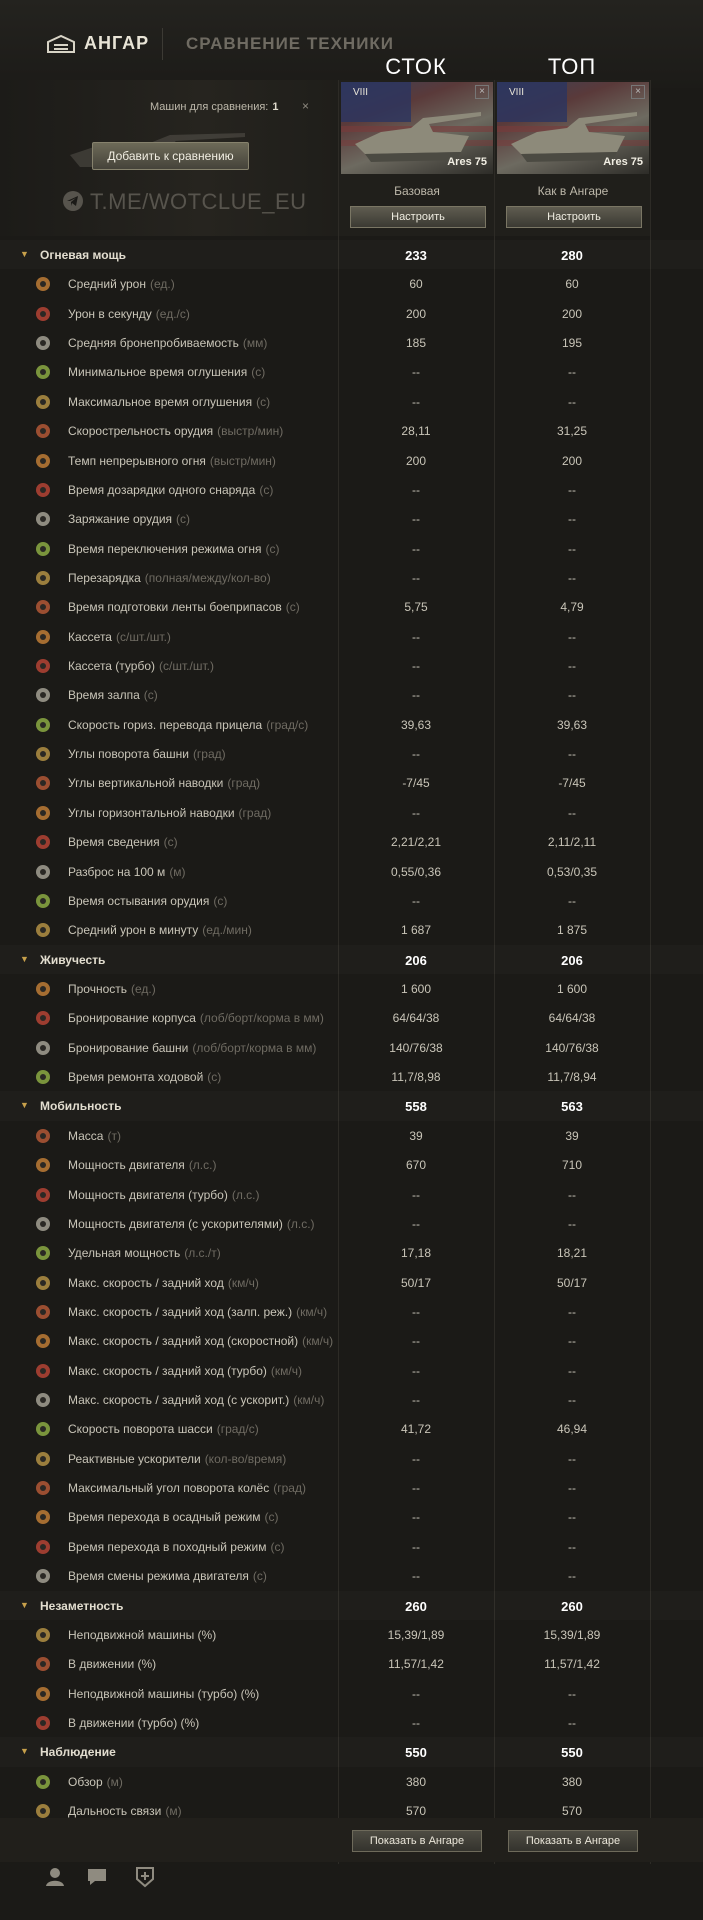 Image resolution: width=703 pixels, height=1920 pixels. What do you see at coordinates (184, 607) in the screenshot?
I see `row-label-group: Время подготовки ленты боеприпасов (с)` at bounding box center [184, 607].